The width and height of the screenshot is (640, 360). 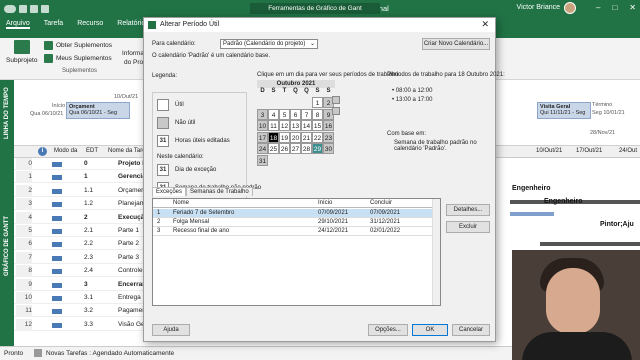 I want to click on calendar-day: 12, so click(x=284, y=125).